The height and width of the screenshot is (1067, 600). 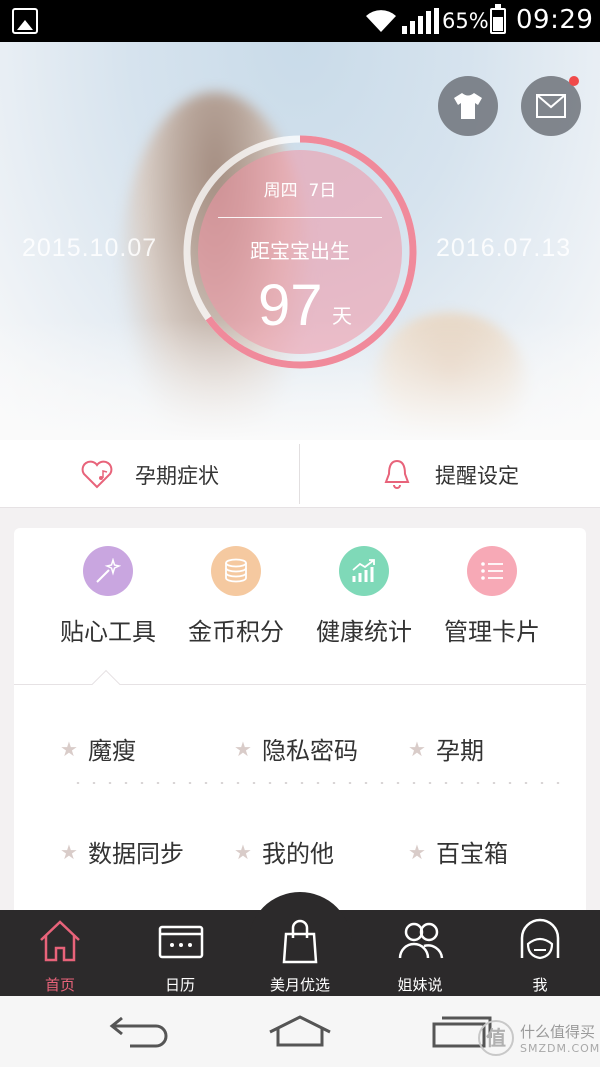 I want to click on tool-care-tools: 贴心工具, so click(x=108, y=596).